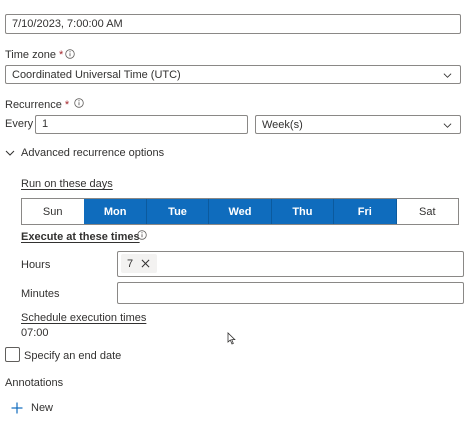 The image size is (474, 424). Describe the element at coordinates (233, 24) in the screenshot. I see `start-time-input: 7/10/2023, 7:00:00 AM` at that location.